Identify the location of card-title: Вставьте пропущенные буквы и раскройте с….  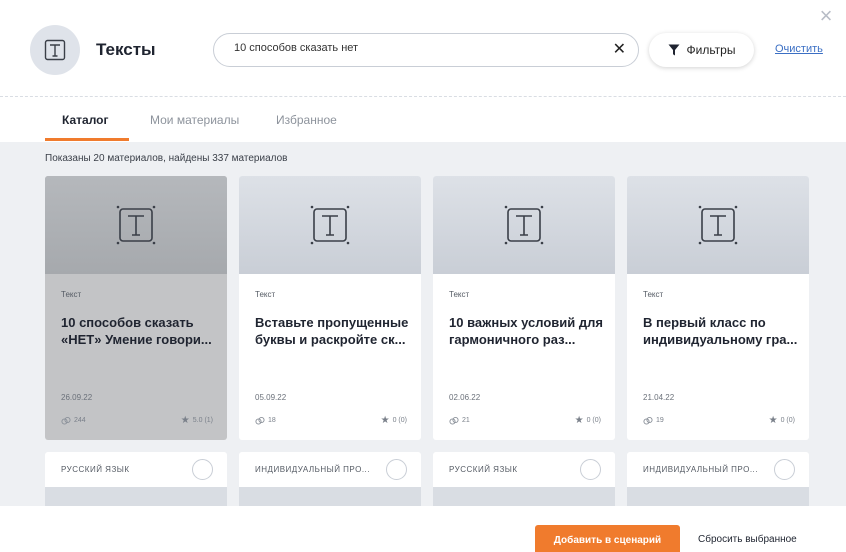
(332, 331).